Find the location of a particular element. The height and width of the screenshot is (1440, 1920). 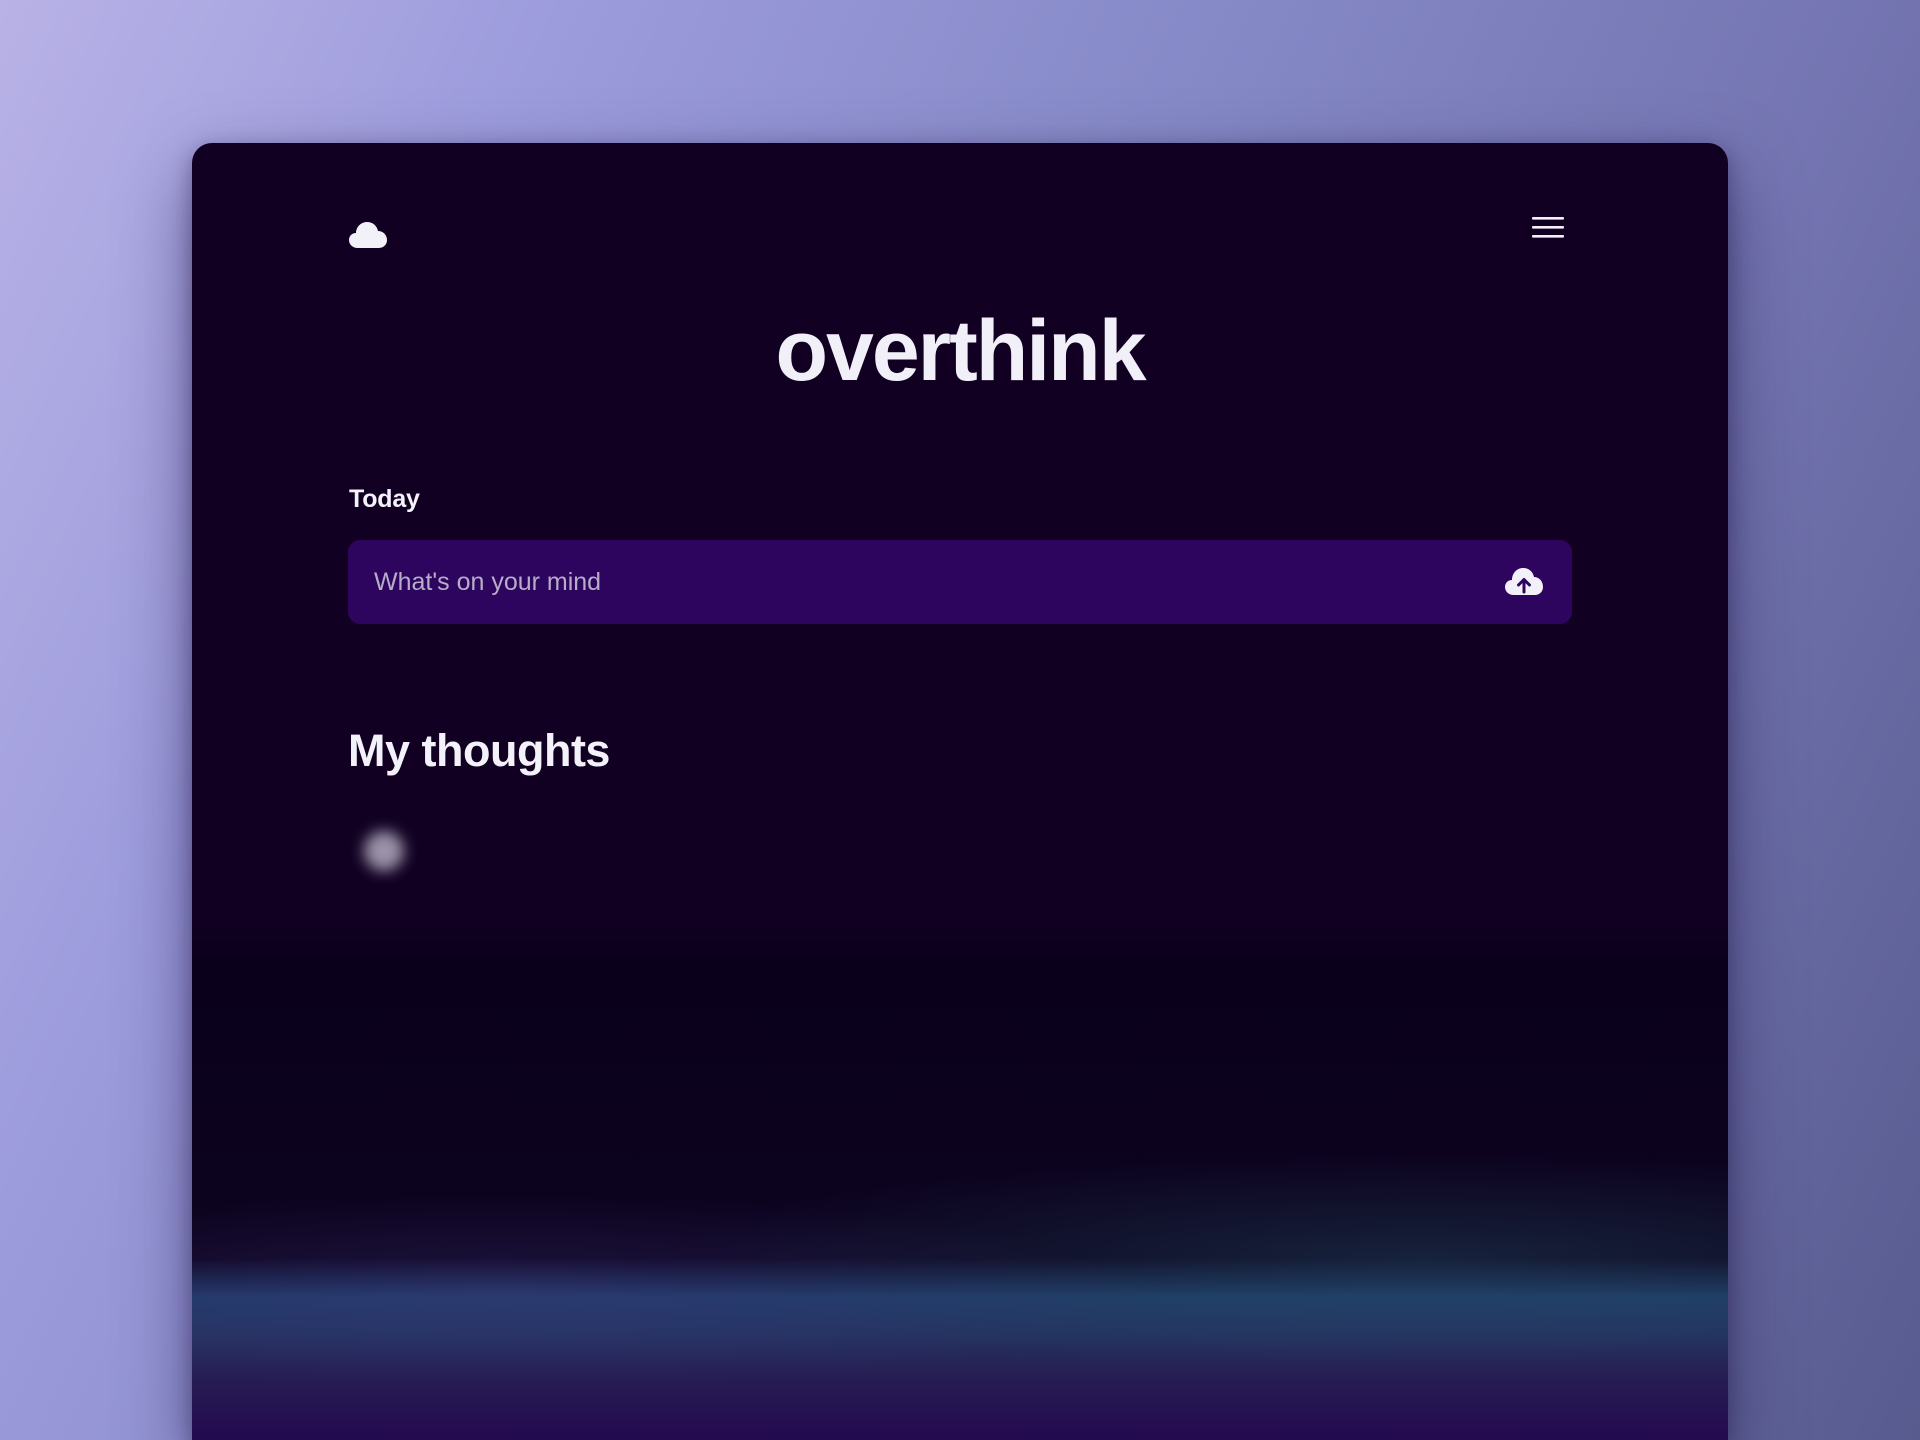

app-title: overthink is located at coordinates (960, 351).